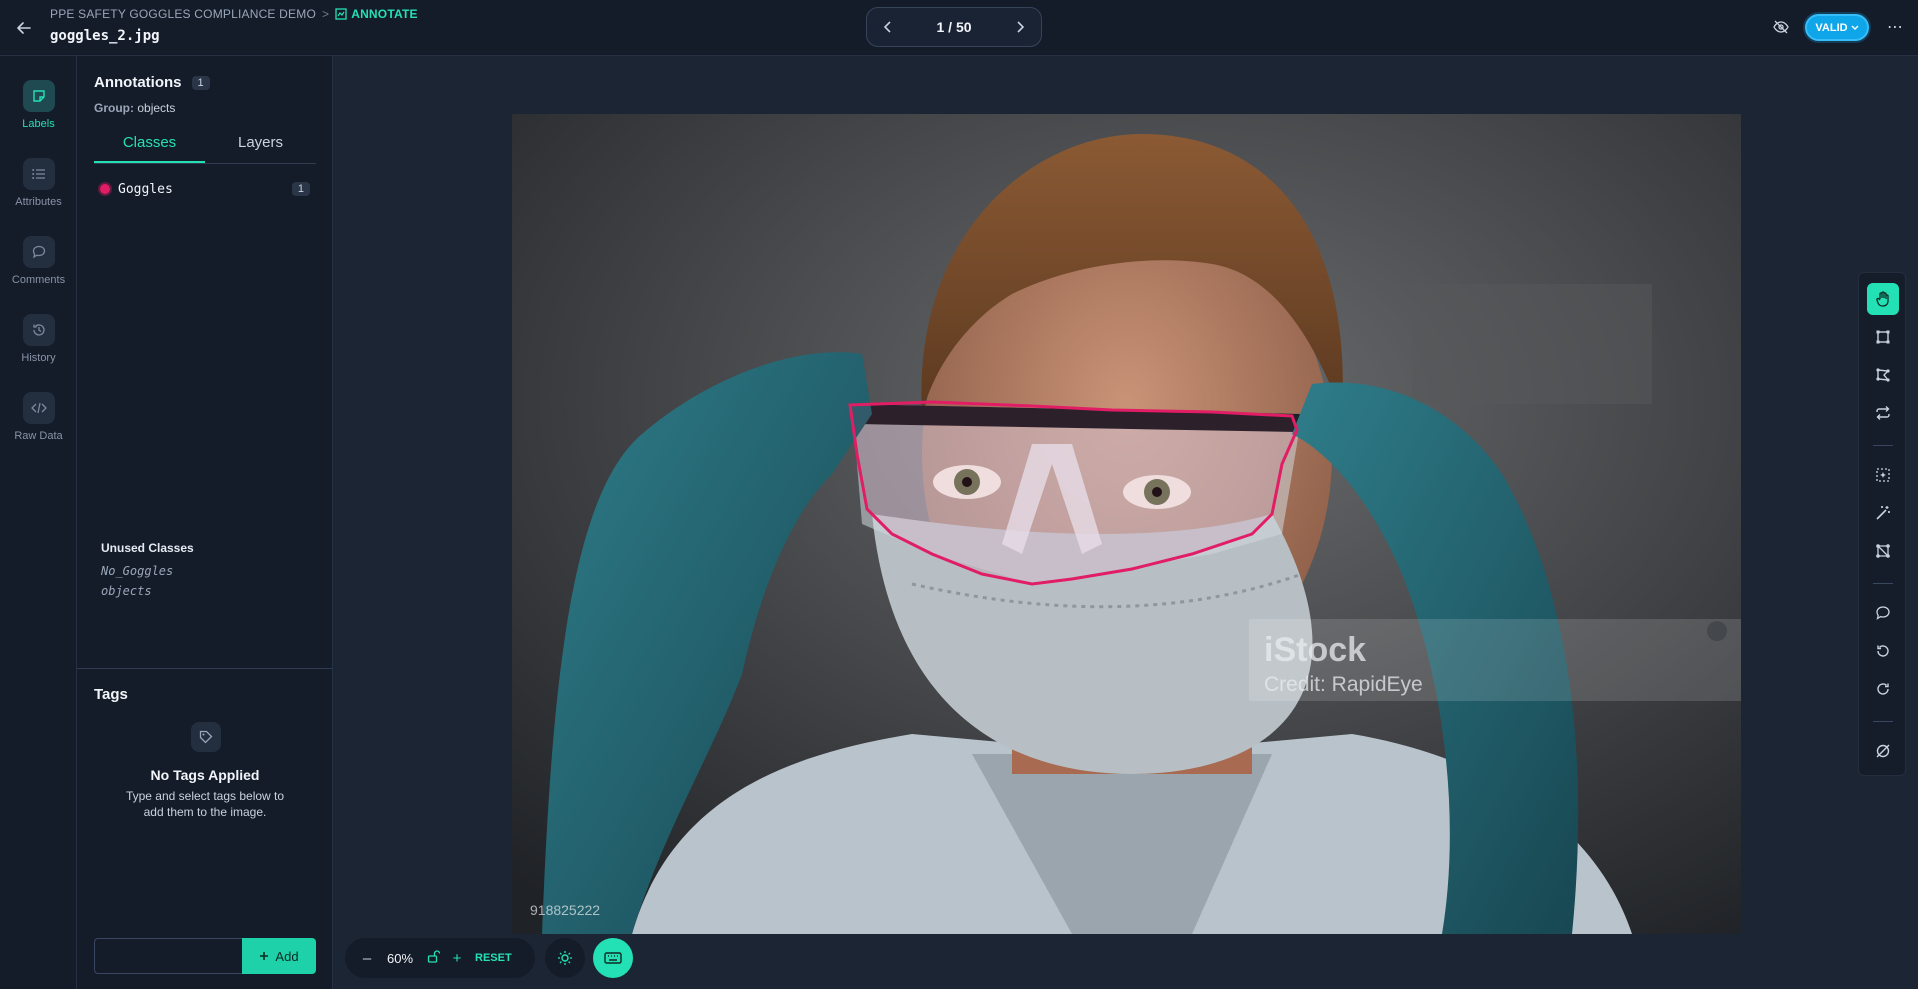 The height and width of the screenshot is (989, 1918). I want to click on chevron-down-icon, so click(1855, 27).